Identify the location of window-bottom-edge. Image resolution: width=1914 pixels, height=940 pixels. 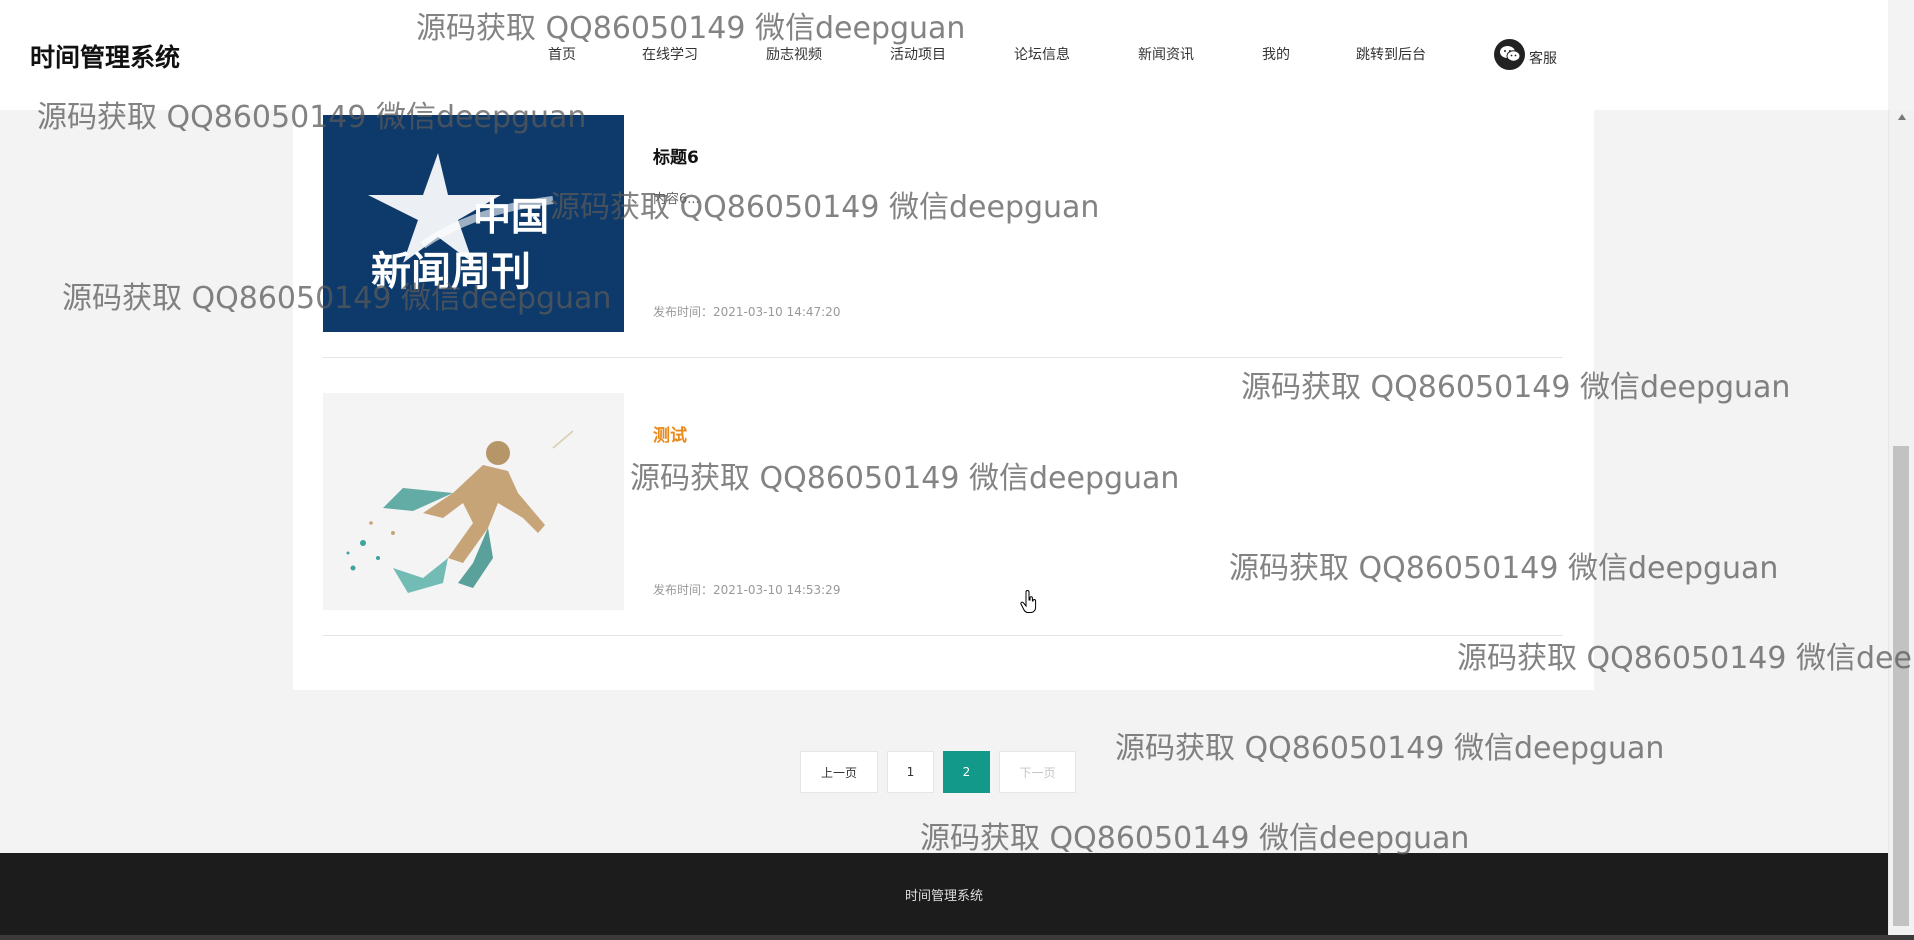
(957, 937).